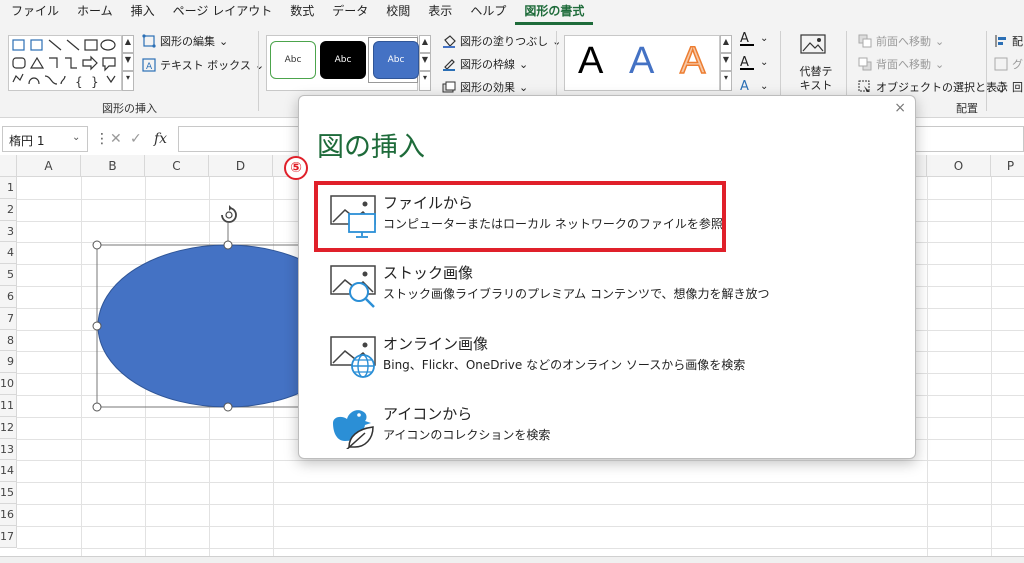  I want to click on edit-shape-button: 図形の編集 ⌄, so click(185, 41).